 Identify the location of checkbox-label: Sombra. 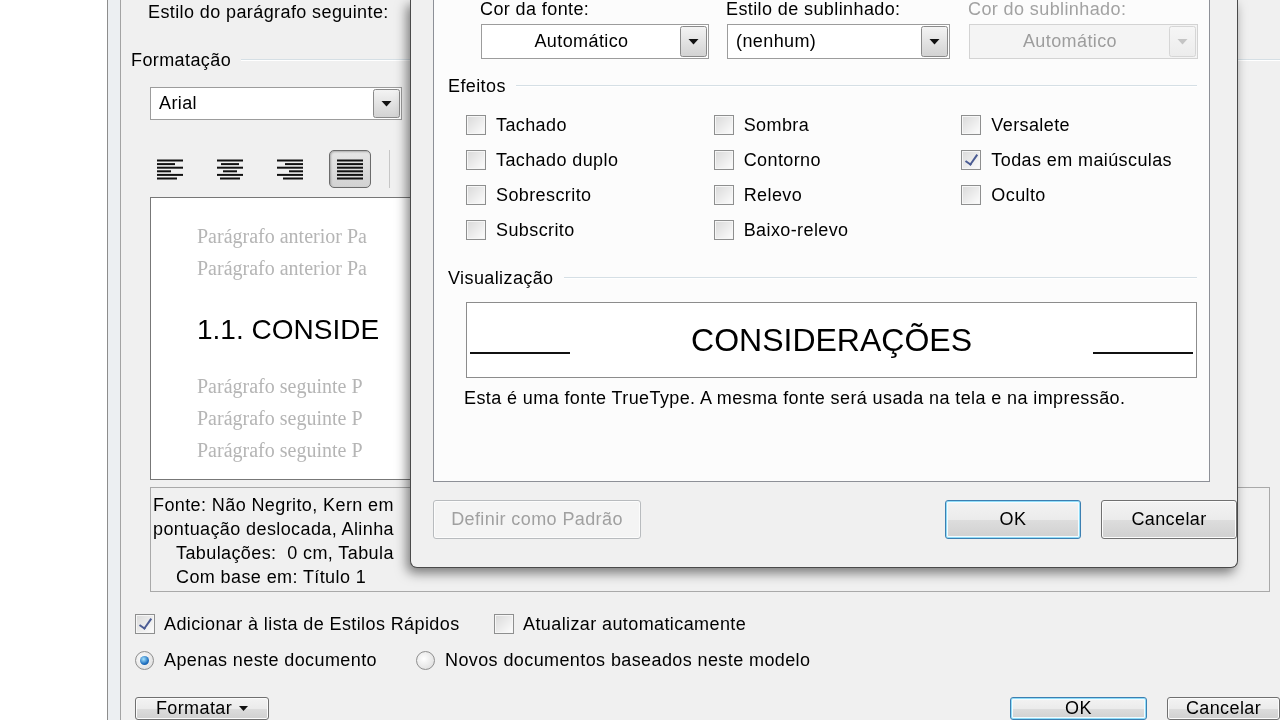
(776, 124).